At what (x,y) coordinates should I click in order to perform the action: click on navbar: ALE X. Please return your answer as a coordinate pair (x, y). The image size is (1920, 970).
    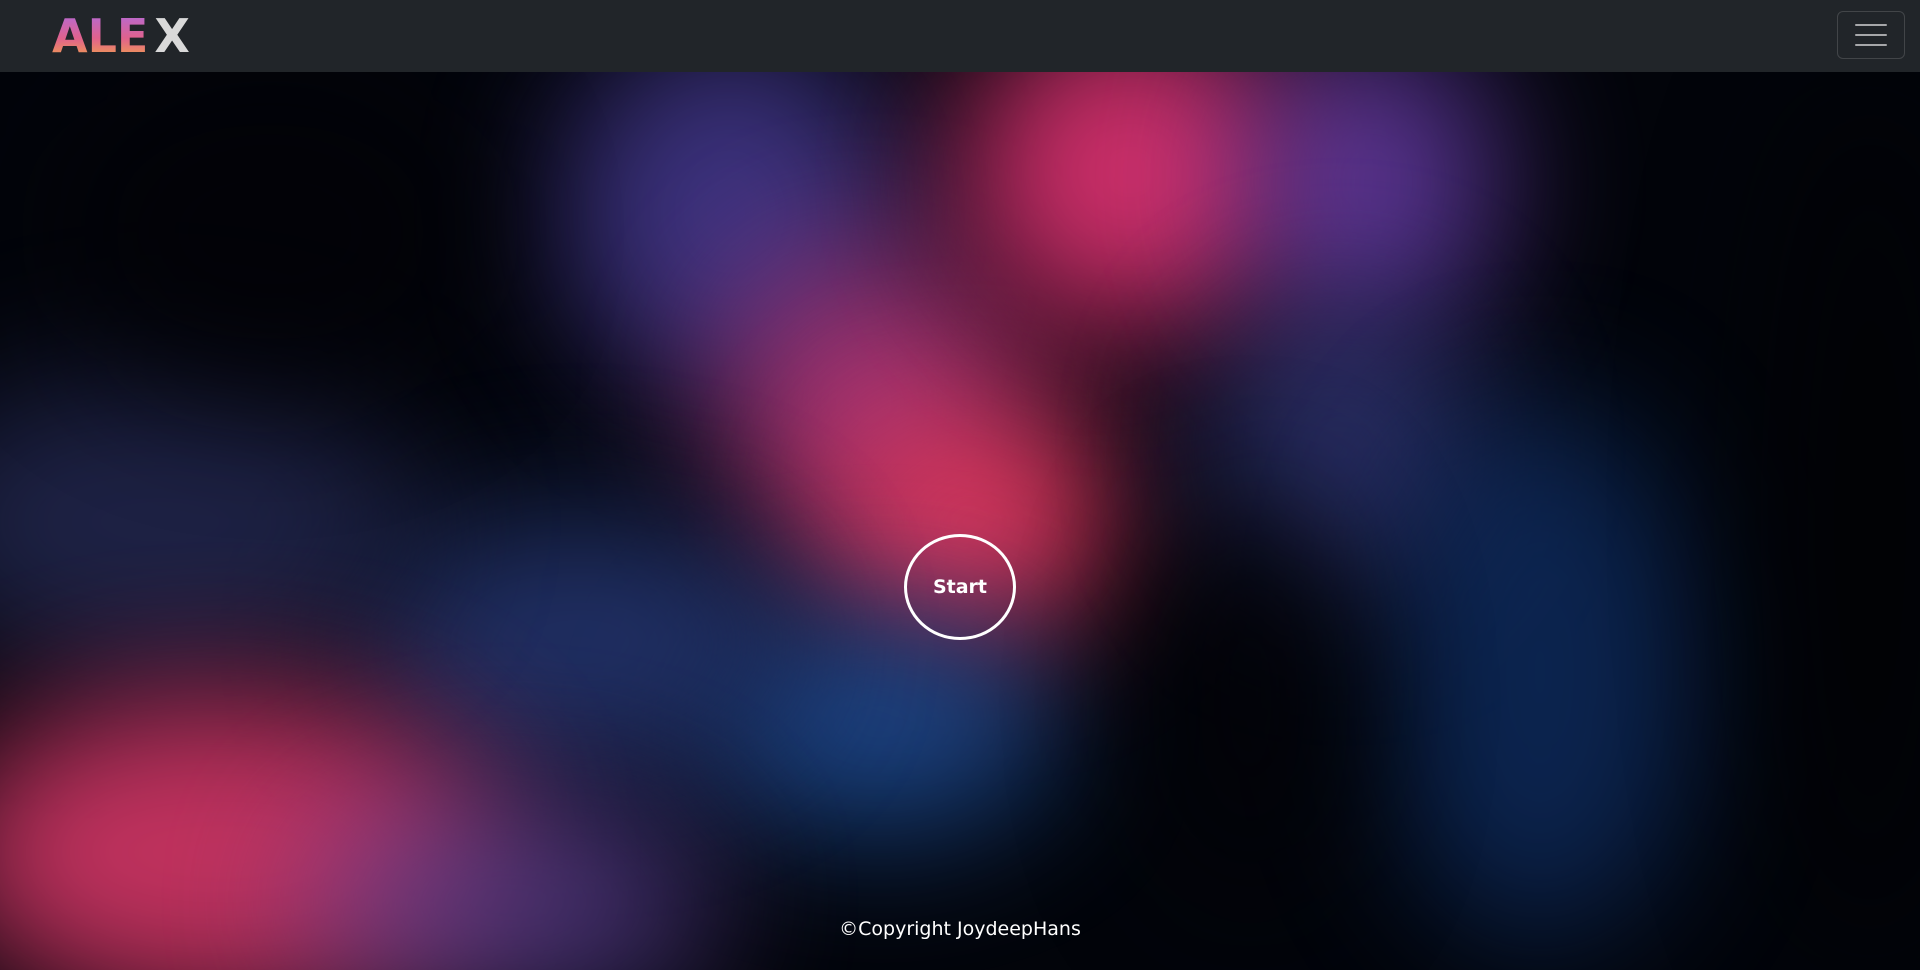
    Looking at the image, I should click on (960, 36).